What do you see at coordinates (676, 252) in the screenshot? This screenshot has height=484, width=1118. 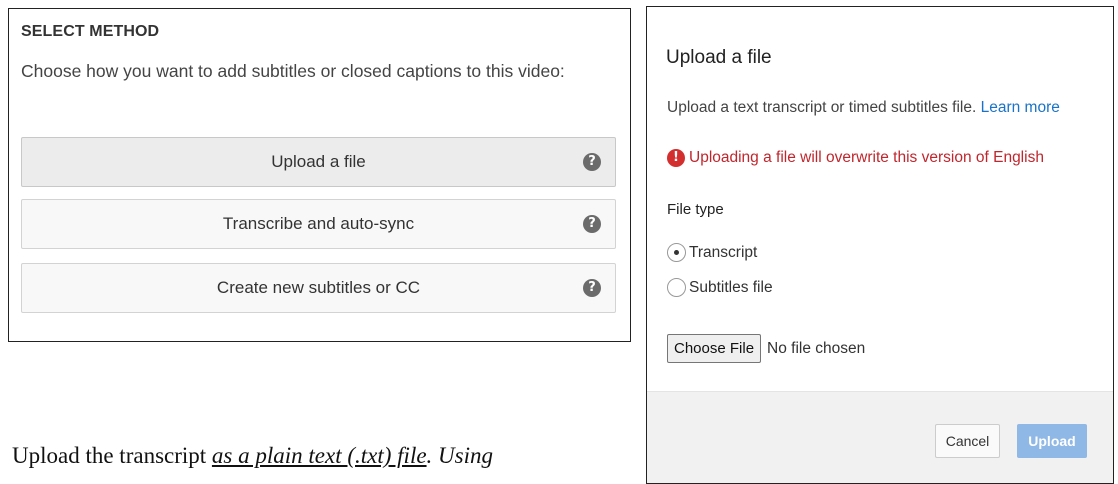 I see `radio-button-checked` at bounding box center [676, 252].